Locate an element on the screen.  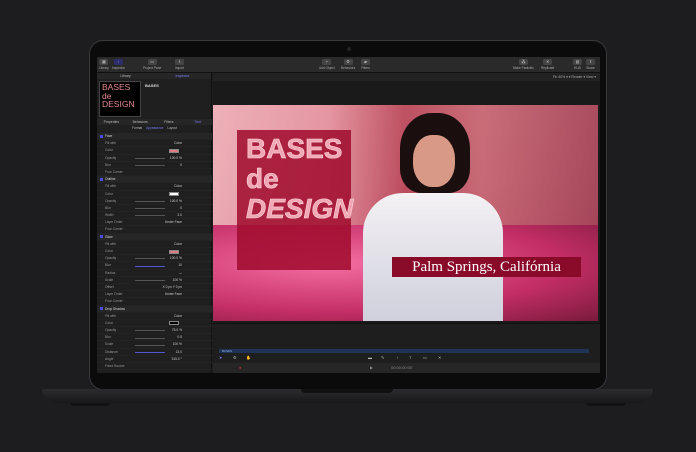
behaviors-button: ⚙ Behaviors is located at coordinates (348, 64).